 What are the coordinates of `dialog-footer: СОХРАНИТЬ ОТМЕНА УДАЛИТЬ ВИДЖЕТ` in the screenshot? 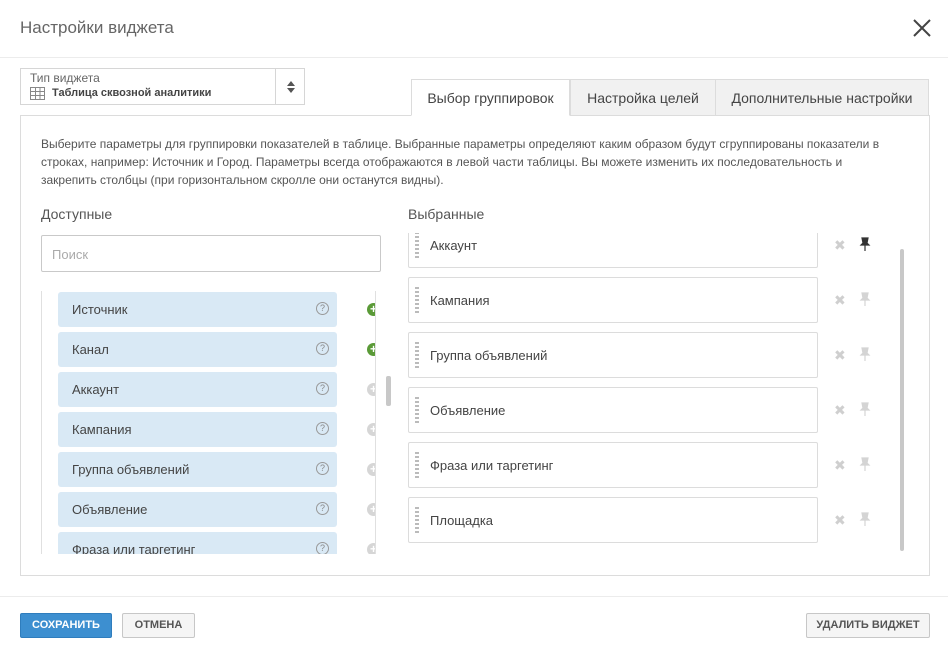 It's located at (474, 624).